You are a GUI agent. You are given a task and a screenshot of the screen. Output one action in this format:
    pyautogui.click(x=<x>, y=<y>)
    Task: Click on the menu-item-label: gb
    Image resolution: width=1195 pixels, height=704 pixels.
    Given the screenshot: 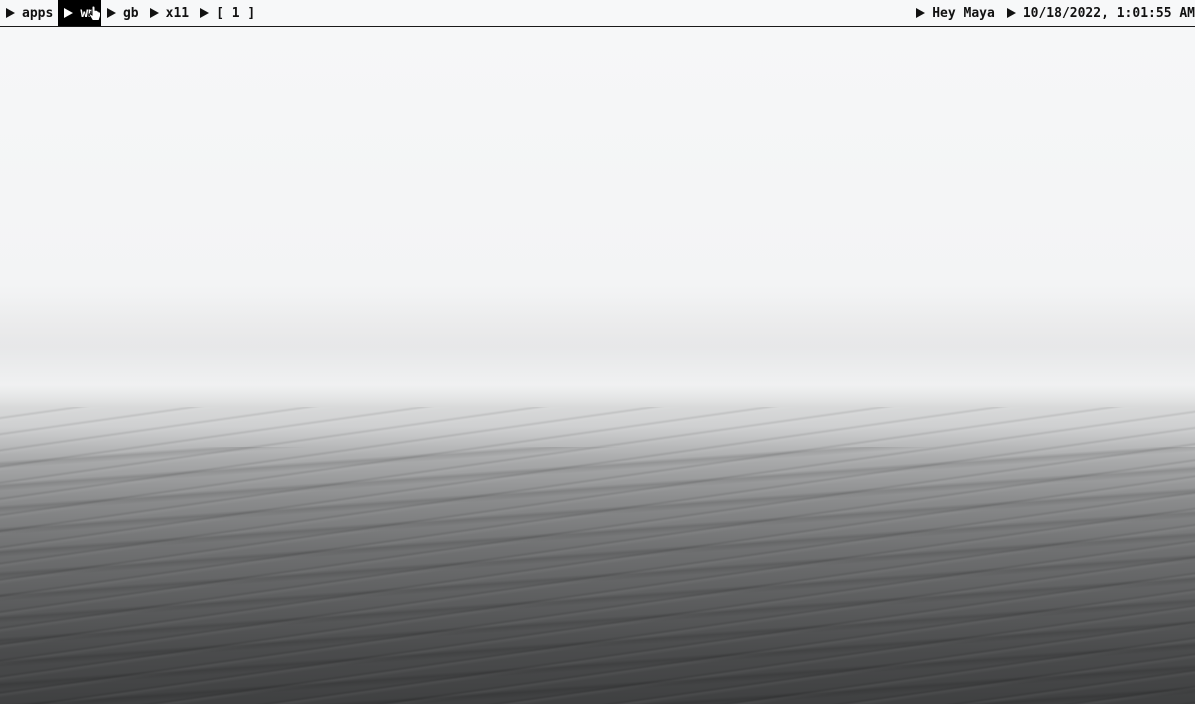 What is the action you would take?
    pyautogui.click(x=130, y=13)
    